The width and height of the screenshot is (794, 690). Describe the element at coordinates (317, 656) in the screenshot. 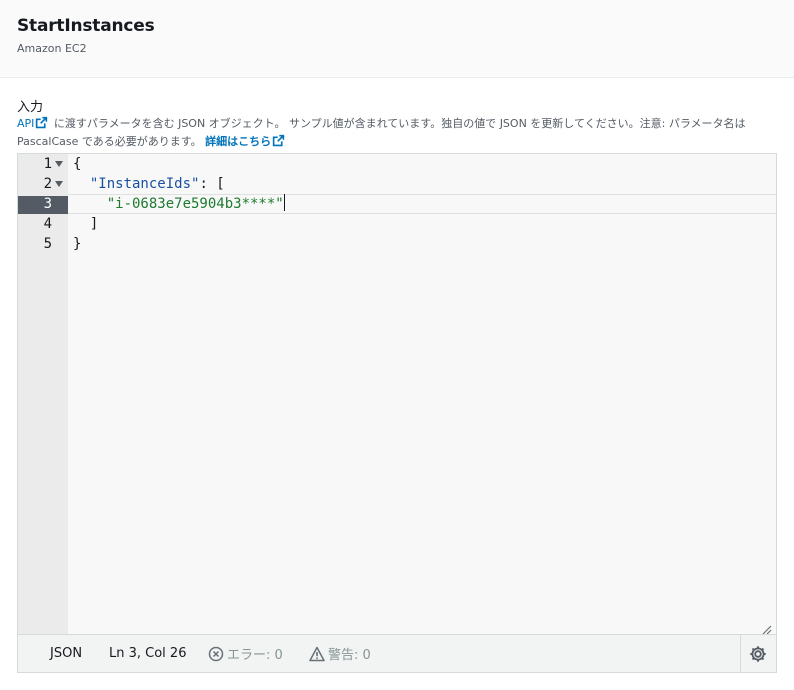

I see `warning-icon` at that location.